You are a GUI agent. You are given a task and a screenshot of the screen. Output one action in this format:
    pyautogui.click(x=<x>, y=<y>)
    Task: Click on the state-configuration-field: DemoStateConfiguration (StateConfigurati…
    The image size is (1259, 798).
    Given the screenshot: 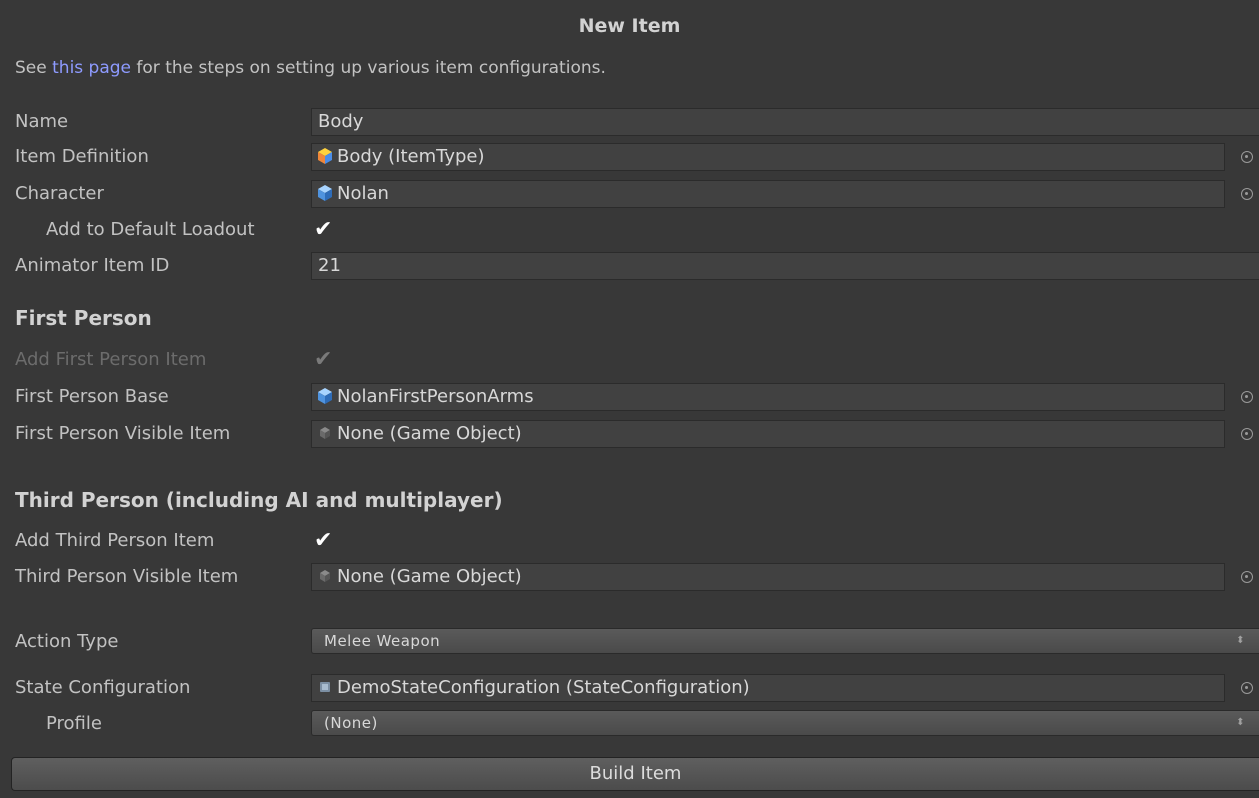 What is the action you would take?
    pyautogui.click(x=768, y=688)
    